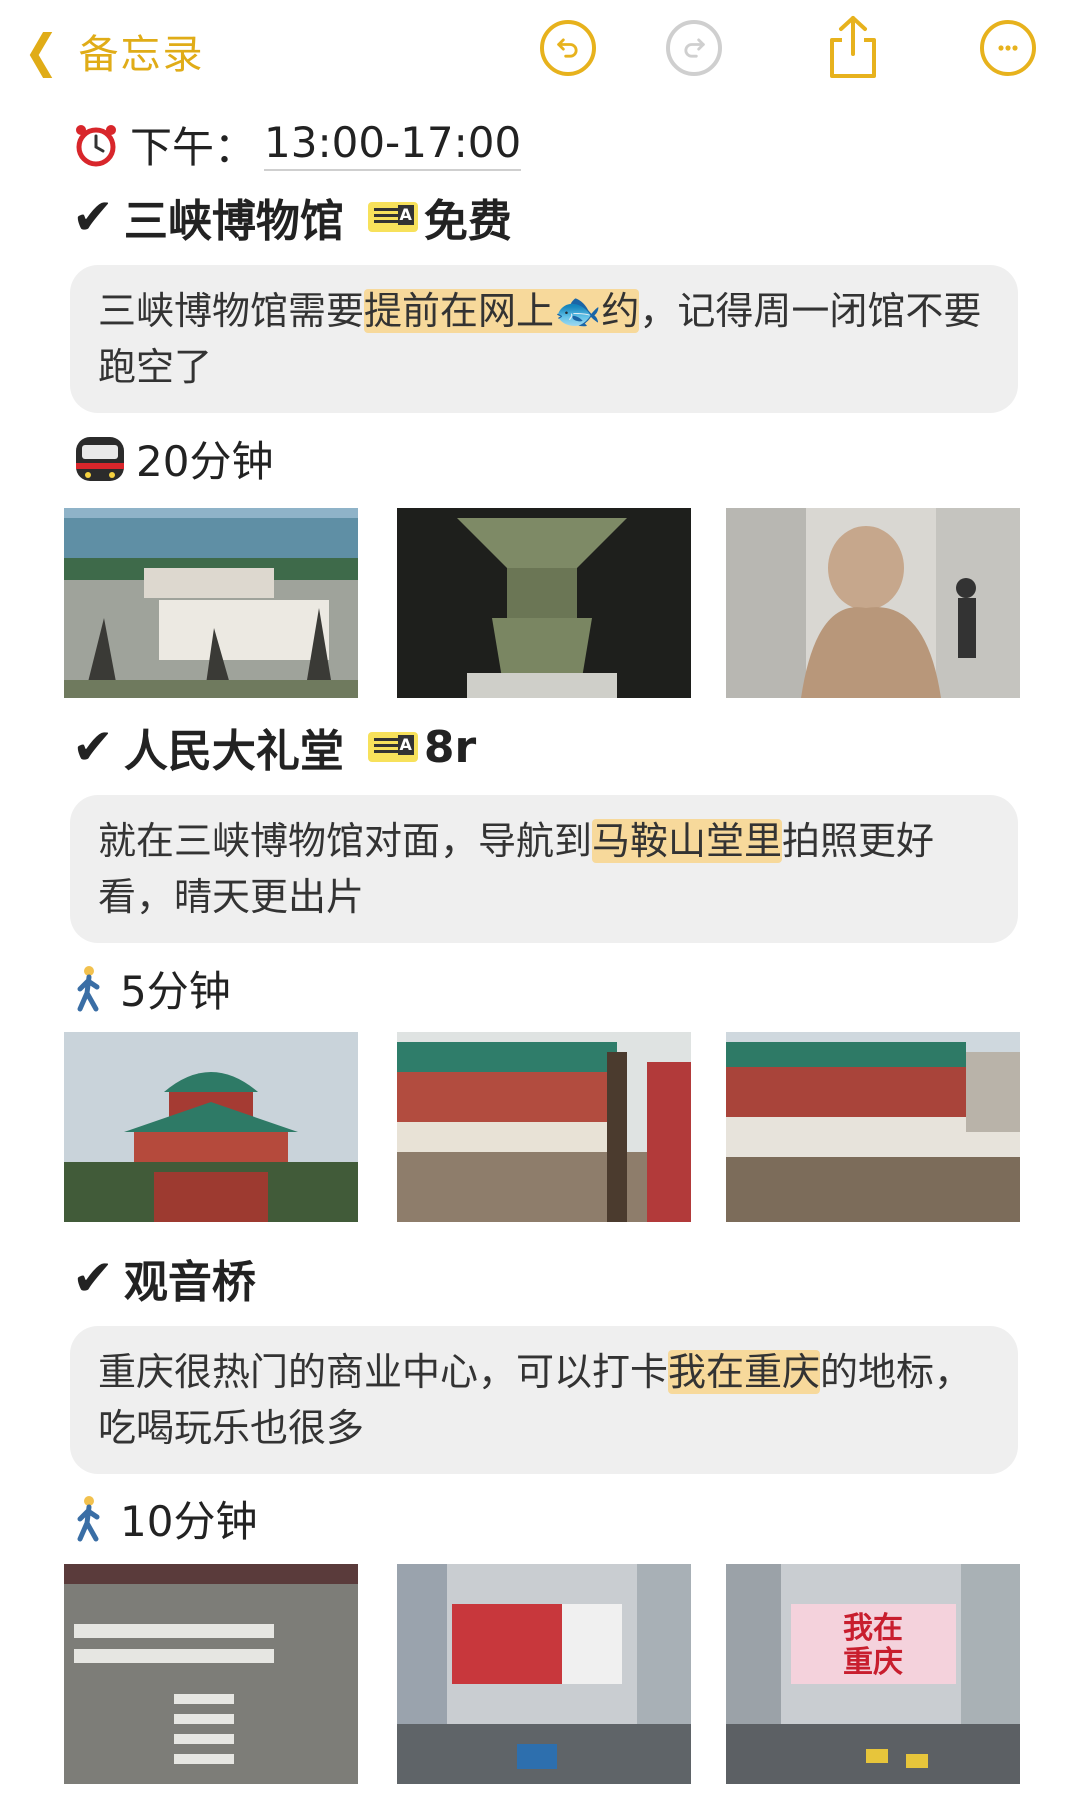 This screenshot has height=1800, width=1080. I want to click on note-card-great-hall: 就在三峡博物馆对面，导航到马鞍山堂里拍照更好看，晴天更出片, so click(544, 869).